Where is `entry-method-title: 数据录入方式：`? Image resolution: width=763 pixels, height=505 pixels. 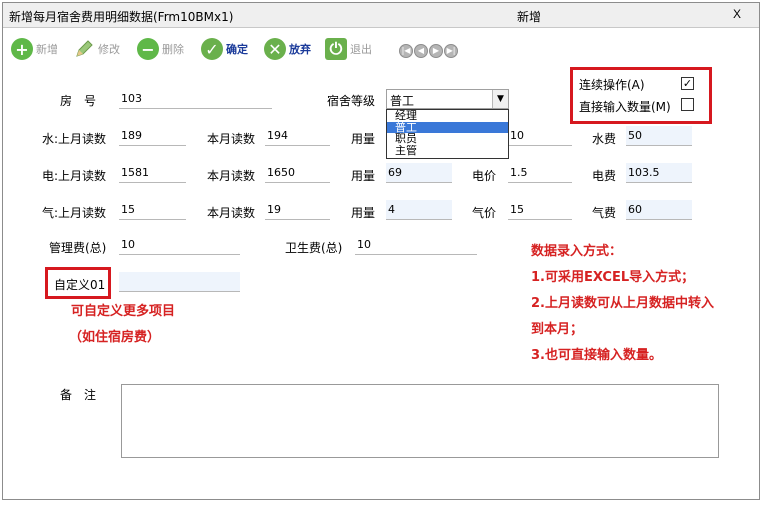
entry-method-title: 数据录入方式： is located at coordinates (577, 251).